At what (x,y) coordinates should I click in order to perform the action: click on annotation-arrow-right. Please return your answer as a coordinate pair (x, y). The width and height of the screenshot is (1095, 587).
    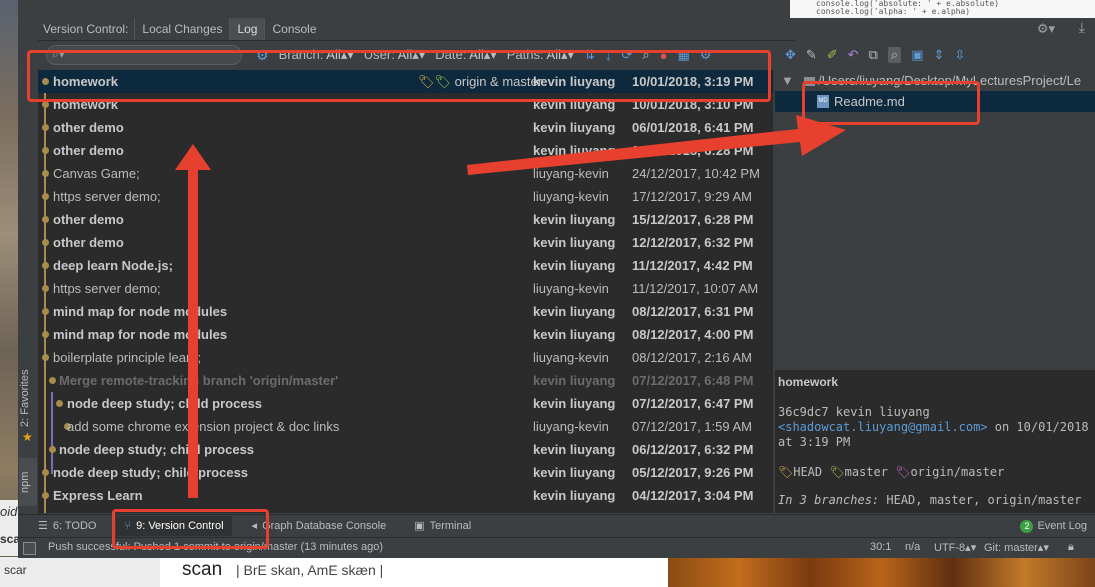
    Looking at the image, I should click on (656, 145).